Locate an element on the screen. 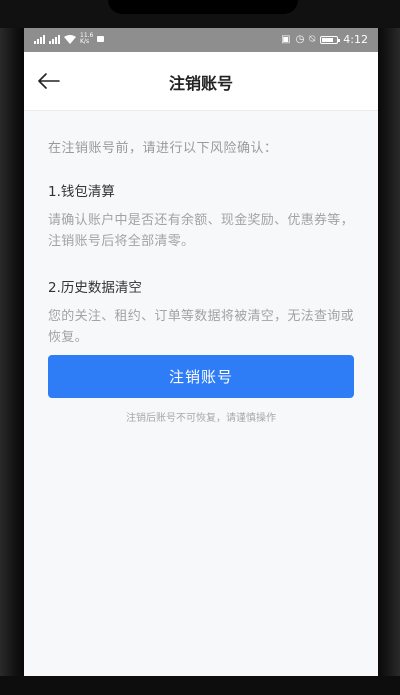  warning-note: 注销后账号不可恢复，请谨慎操作 is located at coordinates (201, 418).